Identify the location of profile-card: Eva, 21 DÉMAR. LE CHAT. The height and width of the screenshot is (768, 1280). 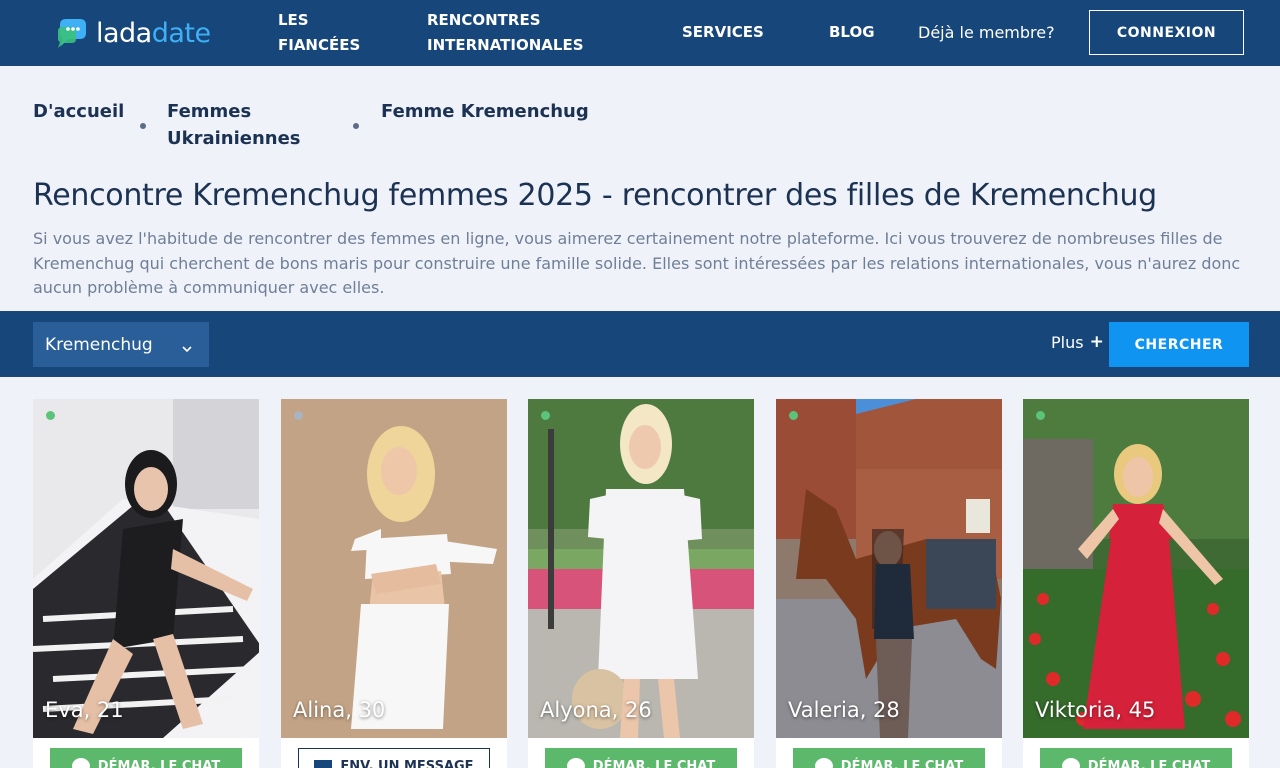
(146, 583).